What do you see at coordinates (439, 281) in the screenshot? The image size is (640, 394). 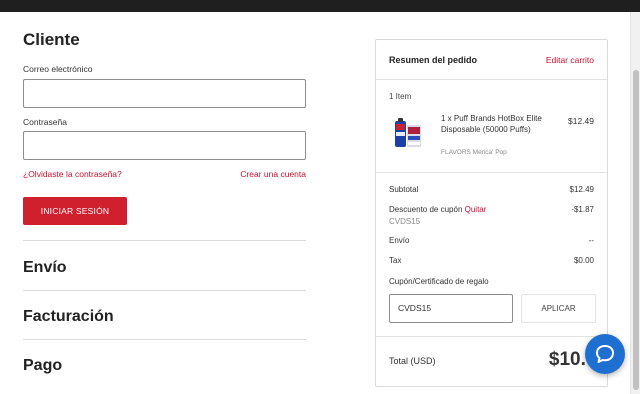 I see `coupon-label: Cupón/Certificado de regalo` at bounding box center [439, 281].